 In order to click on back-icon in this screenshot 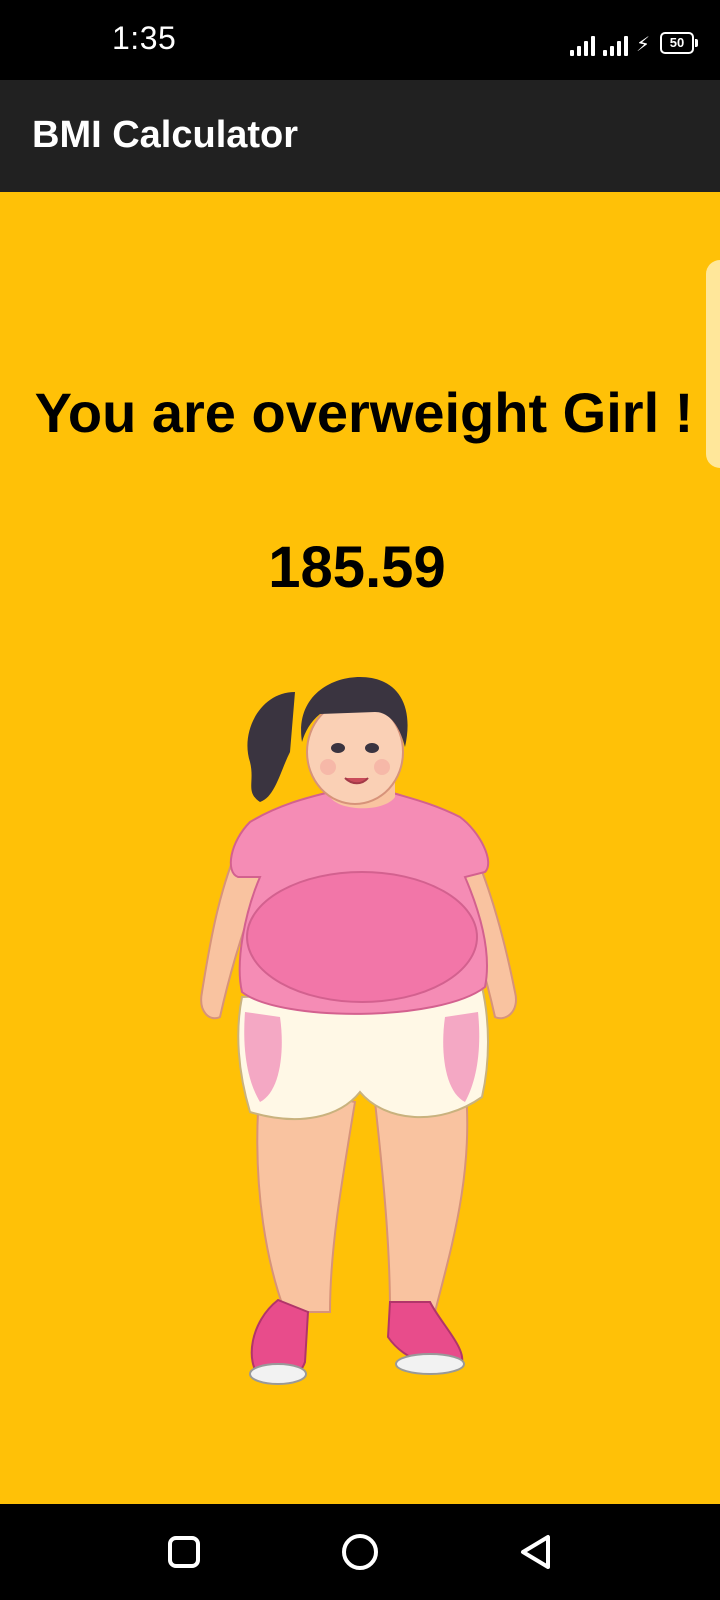, I will do `click(535, 1552)`.